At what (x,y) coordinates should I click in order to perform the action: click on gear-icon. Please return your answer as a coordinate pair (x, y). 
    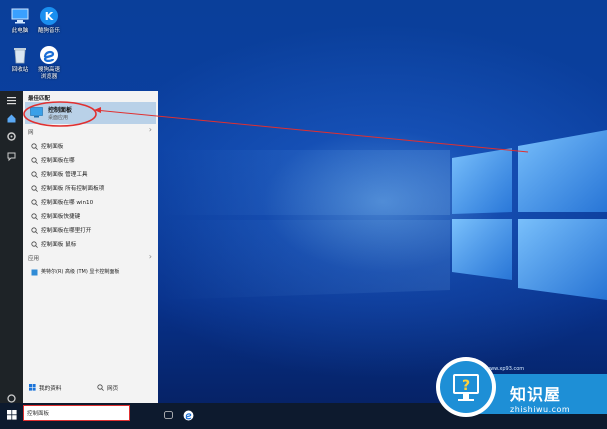
    Looking at the image, I should click on (11, 136).